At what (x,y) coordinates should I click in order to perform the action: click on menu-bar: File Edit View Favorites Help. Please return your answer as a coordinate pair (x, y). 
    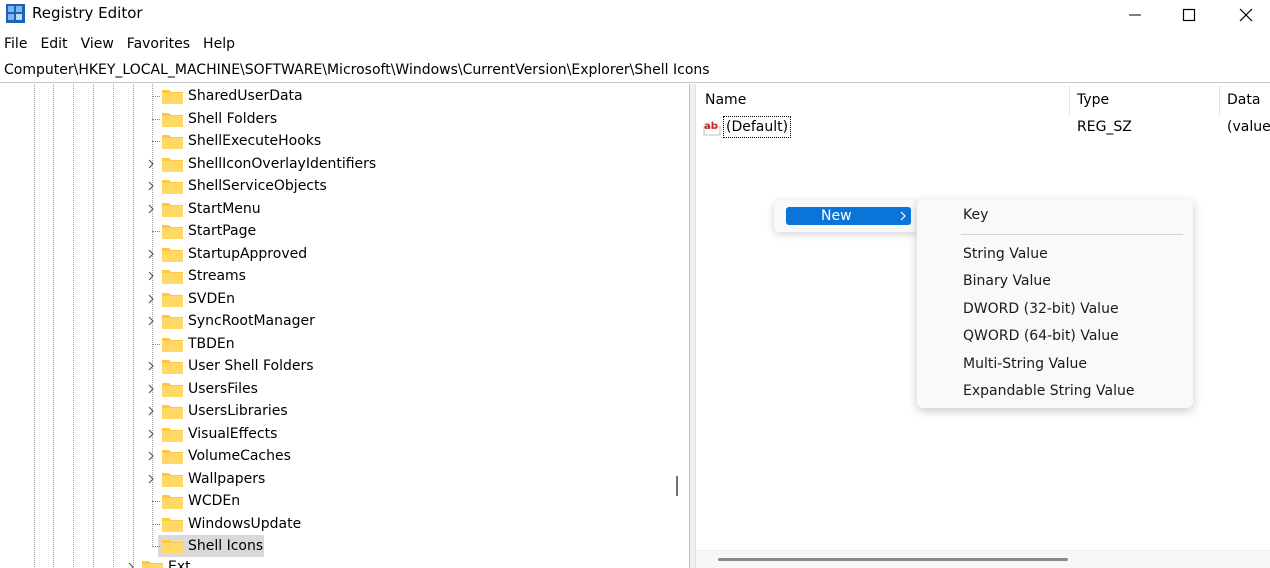
    Looking at the image, I should click on (121, 44).